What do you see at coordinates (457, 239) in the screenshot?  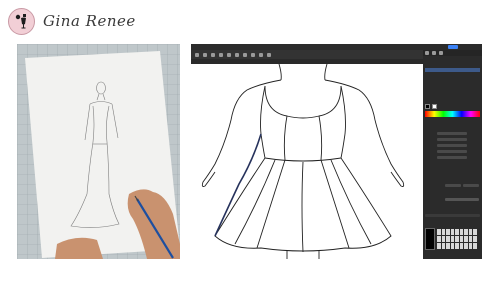 I see `swatch-palette` at bounding box center [457, 239].